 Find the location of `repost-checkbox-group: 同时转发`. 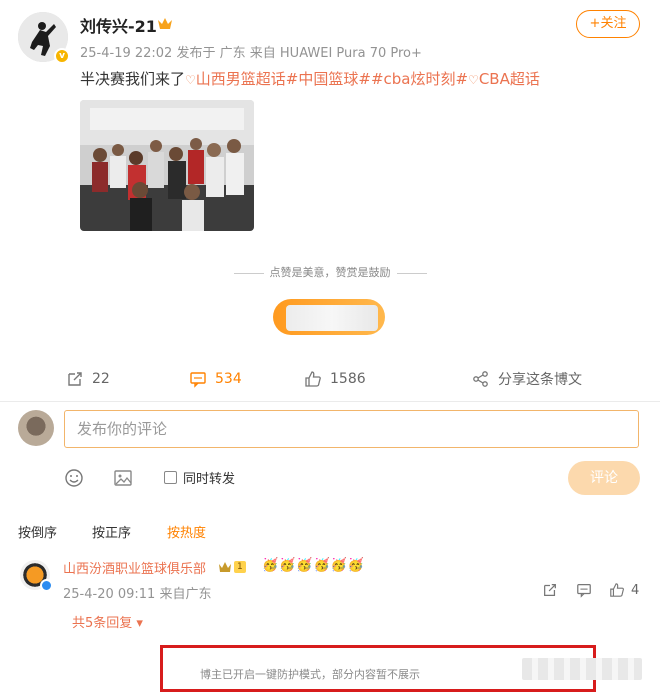

repost-checkbox-group: 同时转发 is located at coordinates (199, 477).